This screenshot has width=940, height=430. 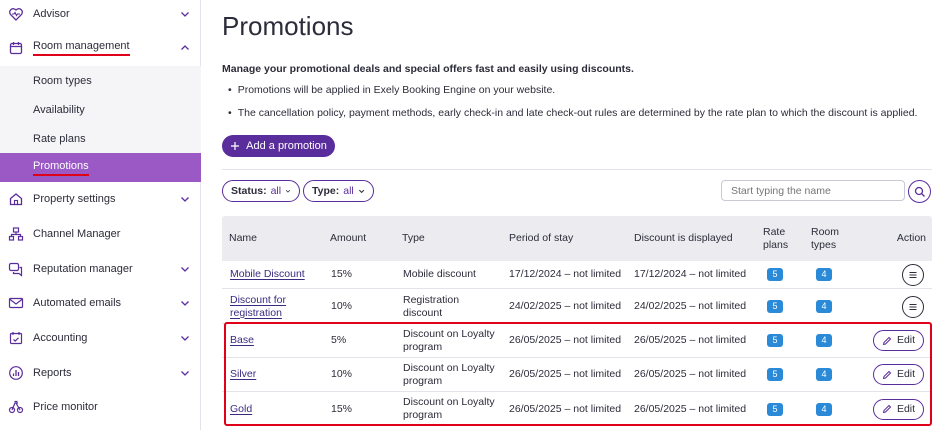 I want to click on displayed-cell: 24/02/2025 – not limited, so click(x=690, y=306).